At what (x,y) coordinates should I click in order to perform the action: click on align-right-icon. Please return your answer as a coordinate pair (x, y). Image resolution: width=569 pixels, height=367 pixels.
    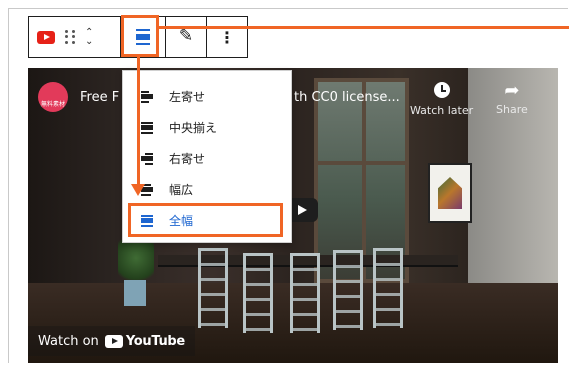
    Looking at the image, I should click on (147, 158).